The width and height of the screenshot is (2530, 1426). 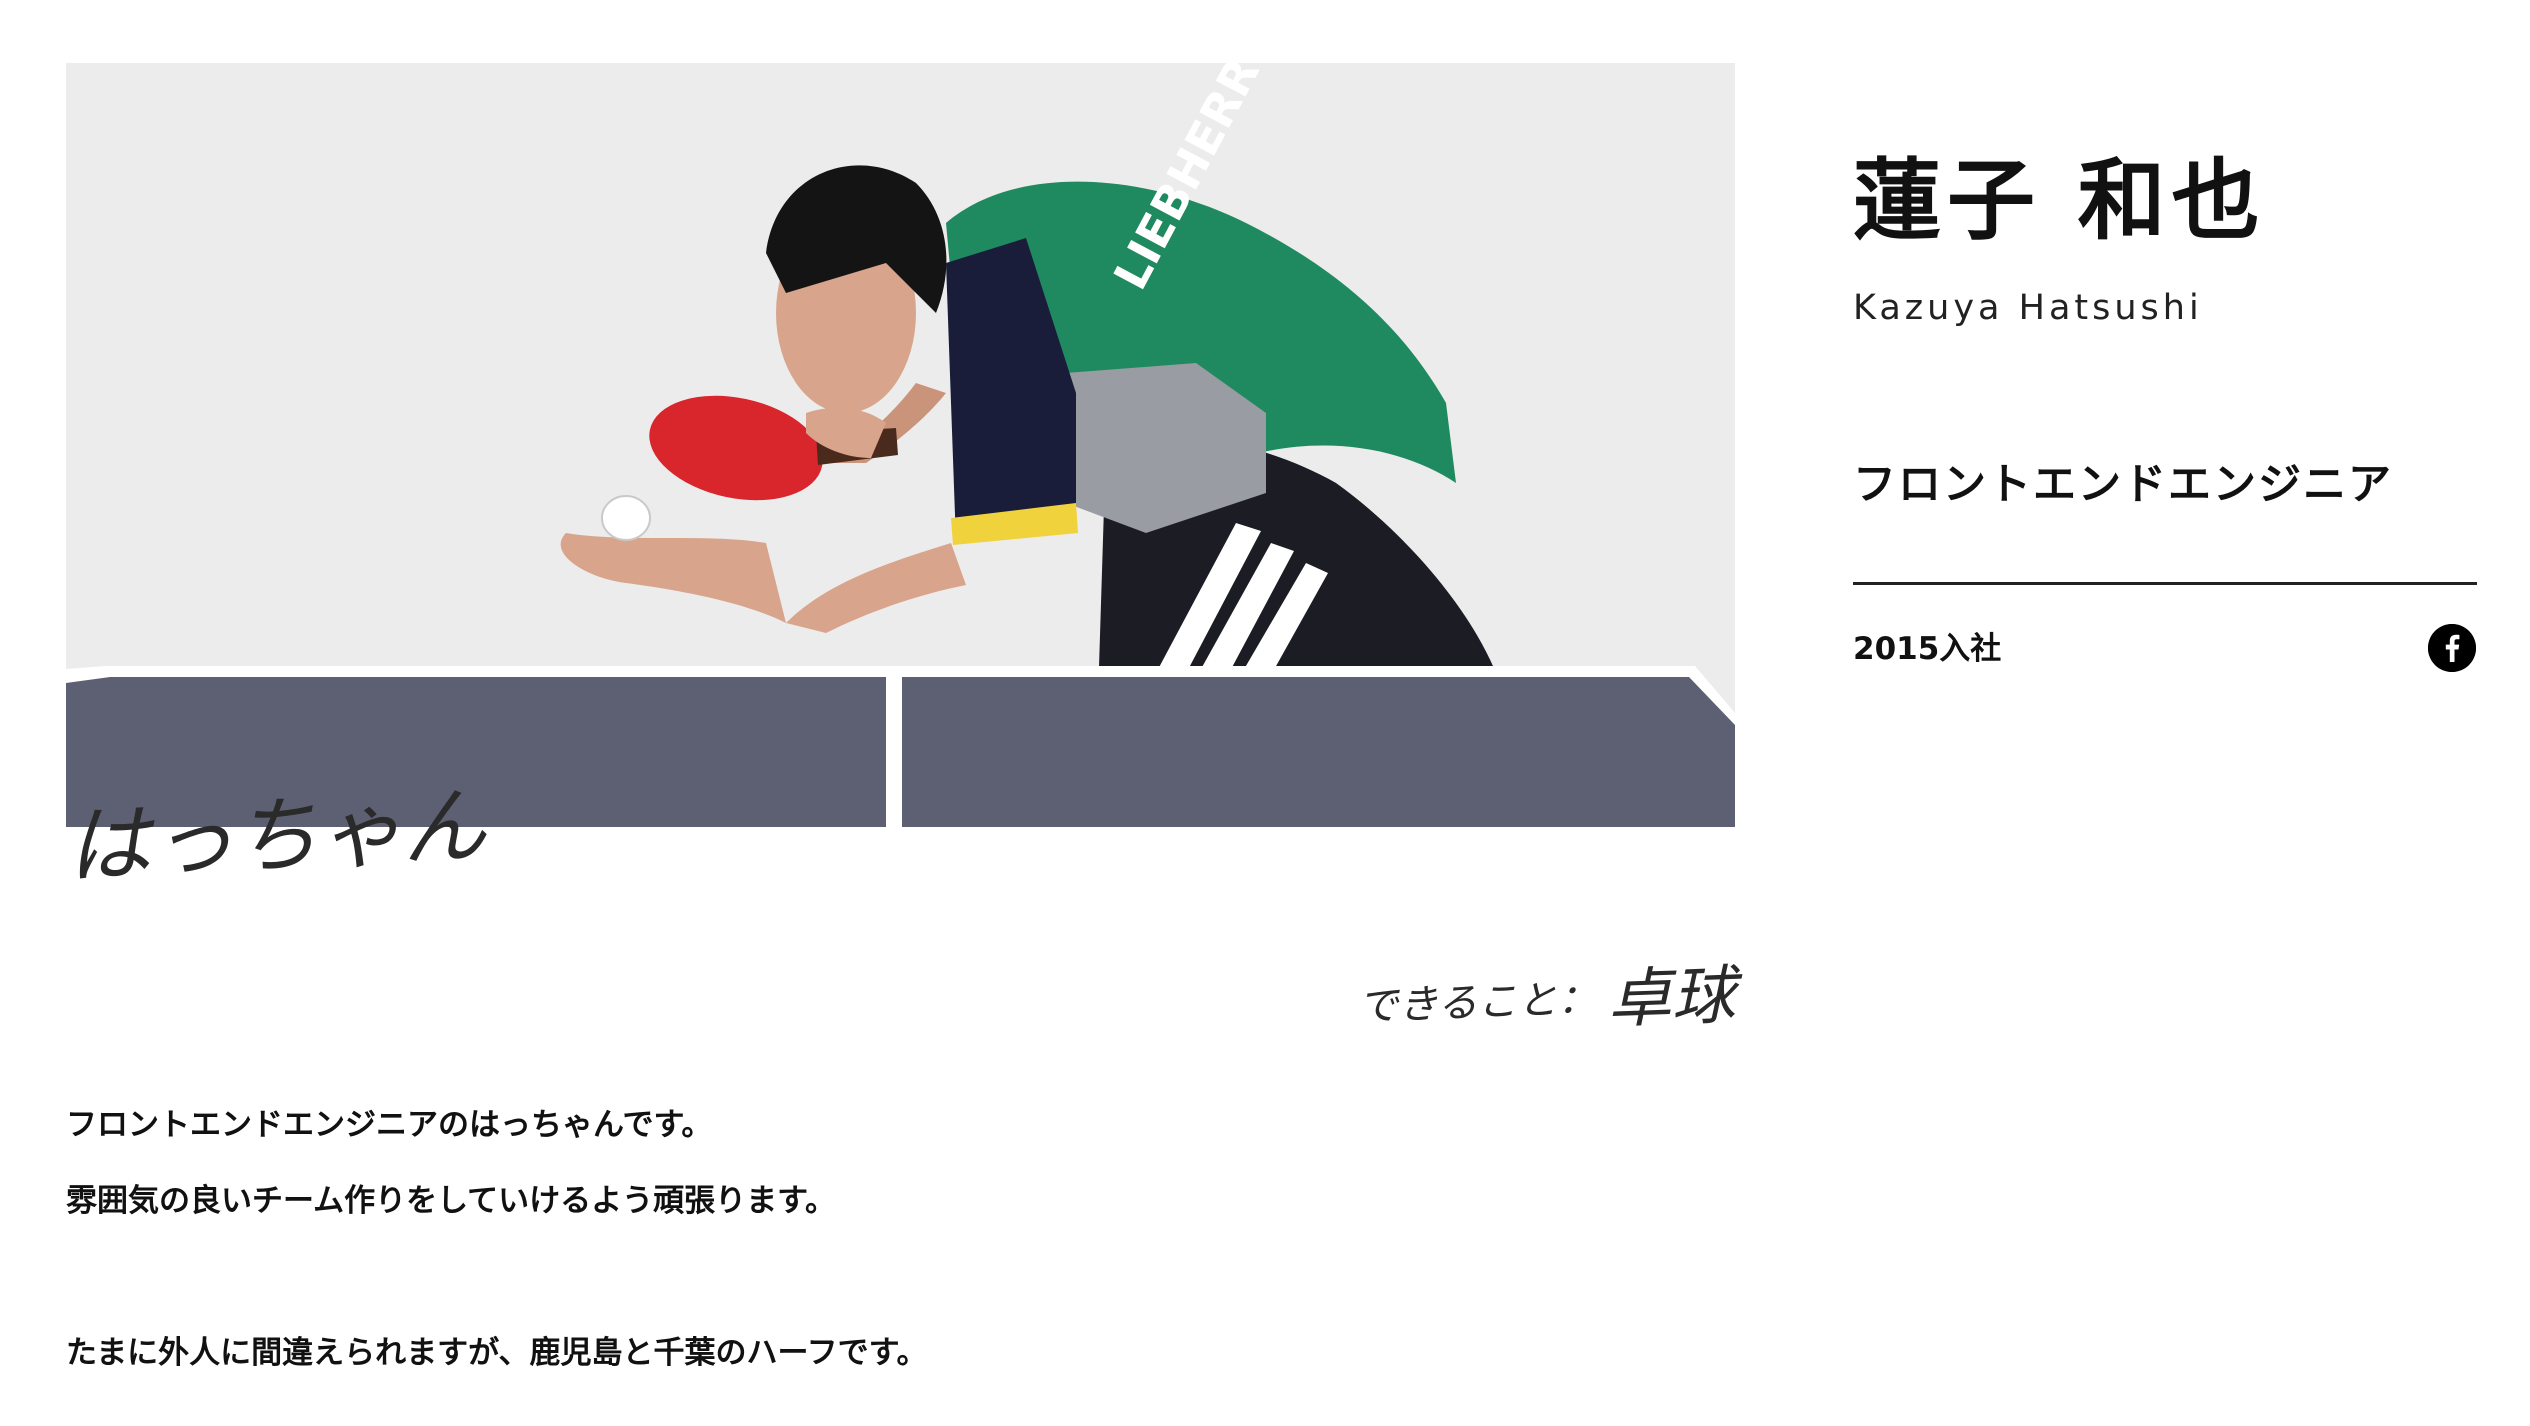 What do you see at coordinates (1671, 998) in the screenshot?
I see `skill-value: 卓球` at bounding box center [1671, 998].